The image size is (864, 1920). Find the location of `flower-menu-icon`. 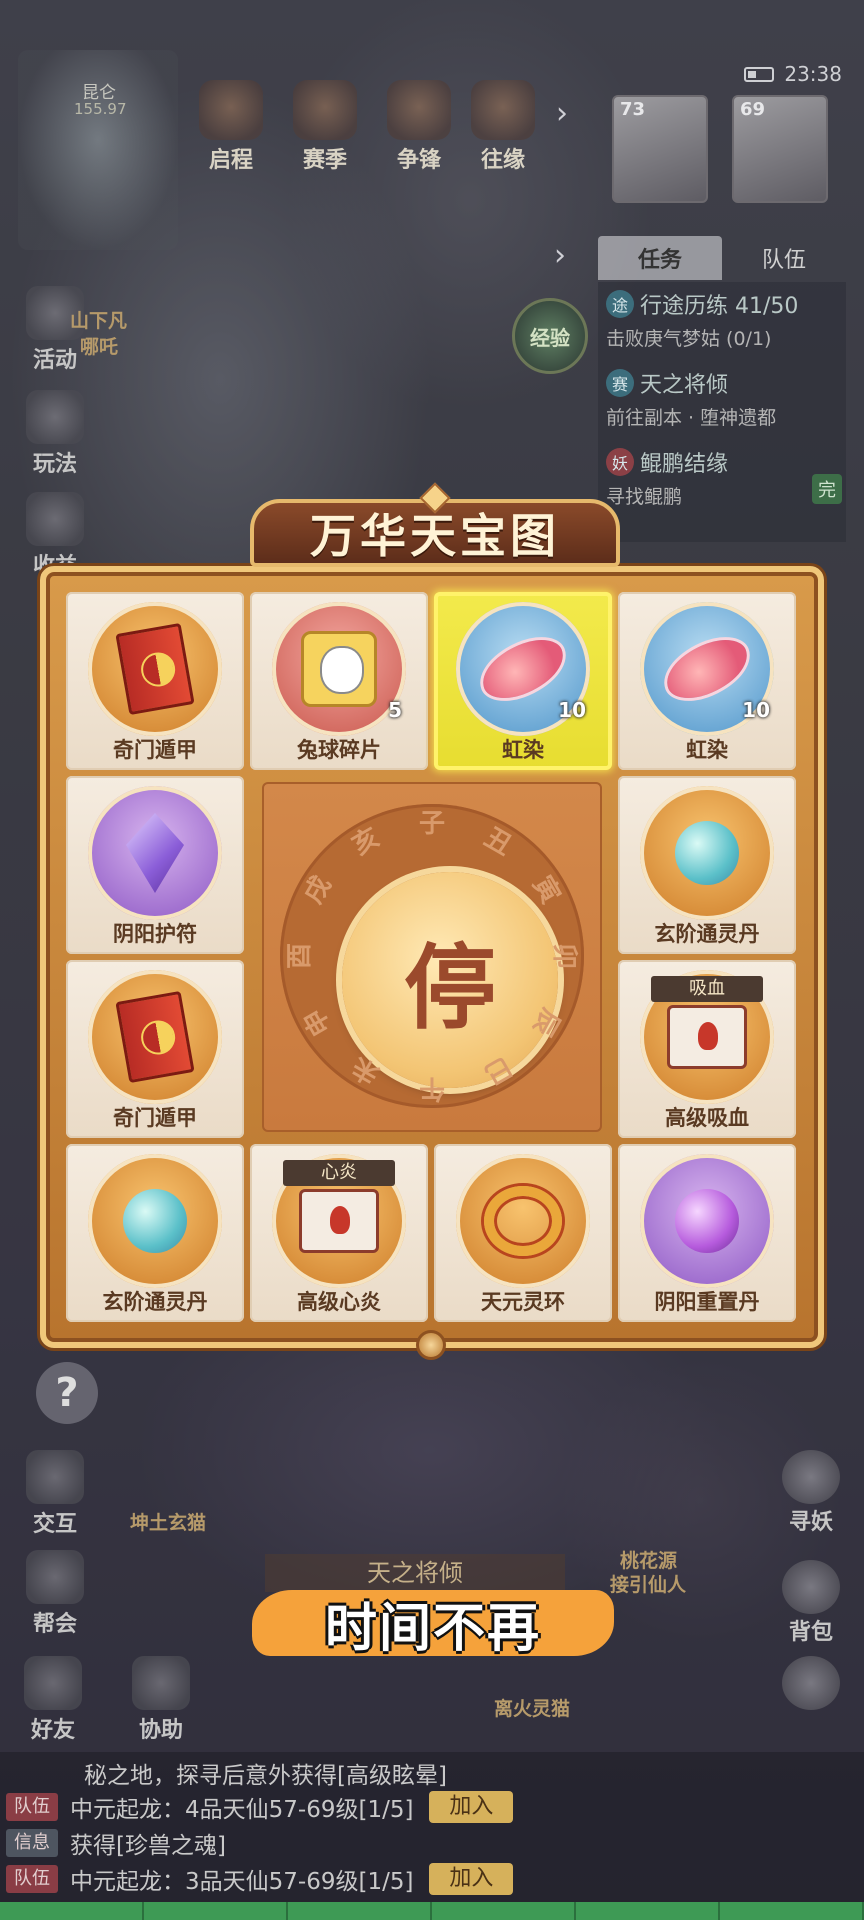

flower-menu-icon is located at coordinates (811, 1683).